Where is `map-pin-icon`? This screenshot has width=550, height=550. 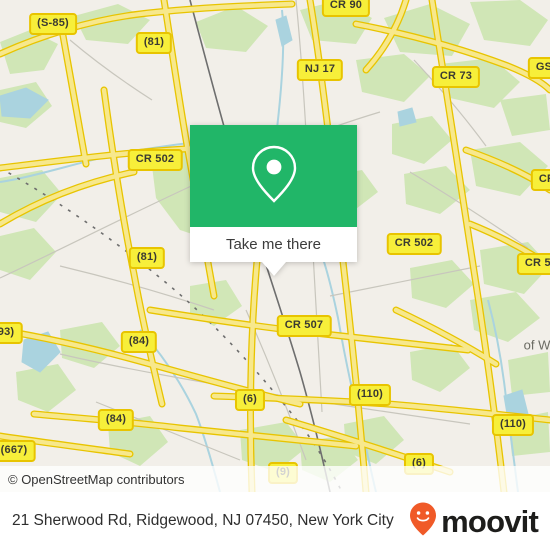 map-pin-icon is located at coordinates (274, 176).